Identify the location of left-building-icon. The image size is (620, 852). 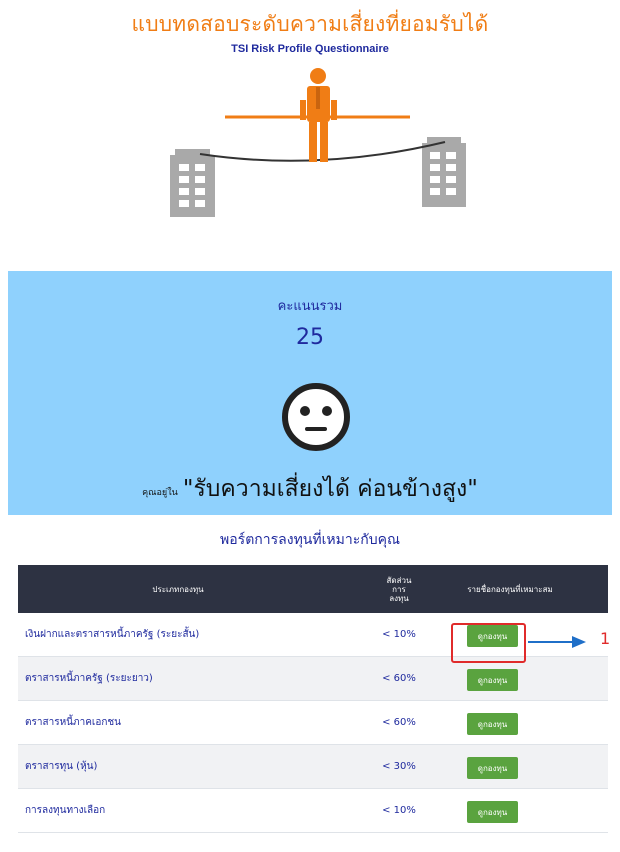
(192, 183).